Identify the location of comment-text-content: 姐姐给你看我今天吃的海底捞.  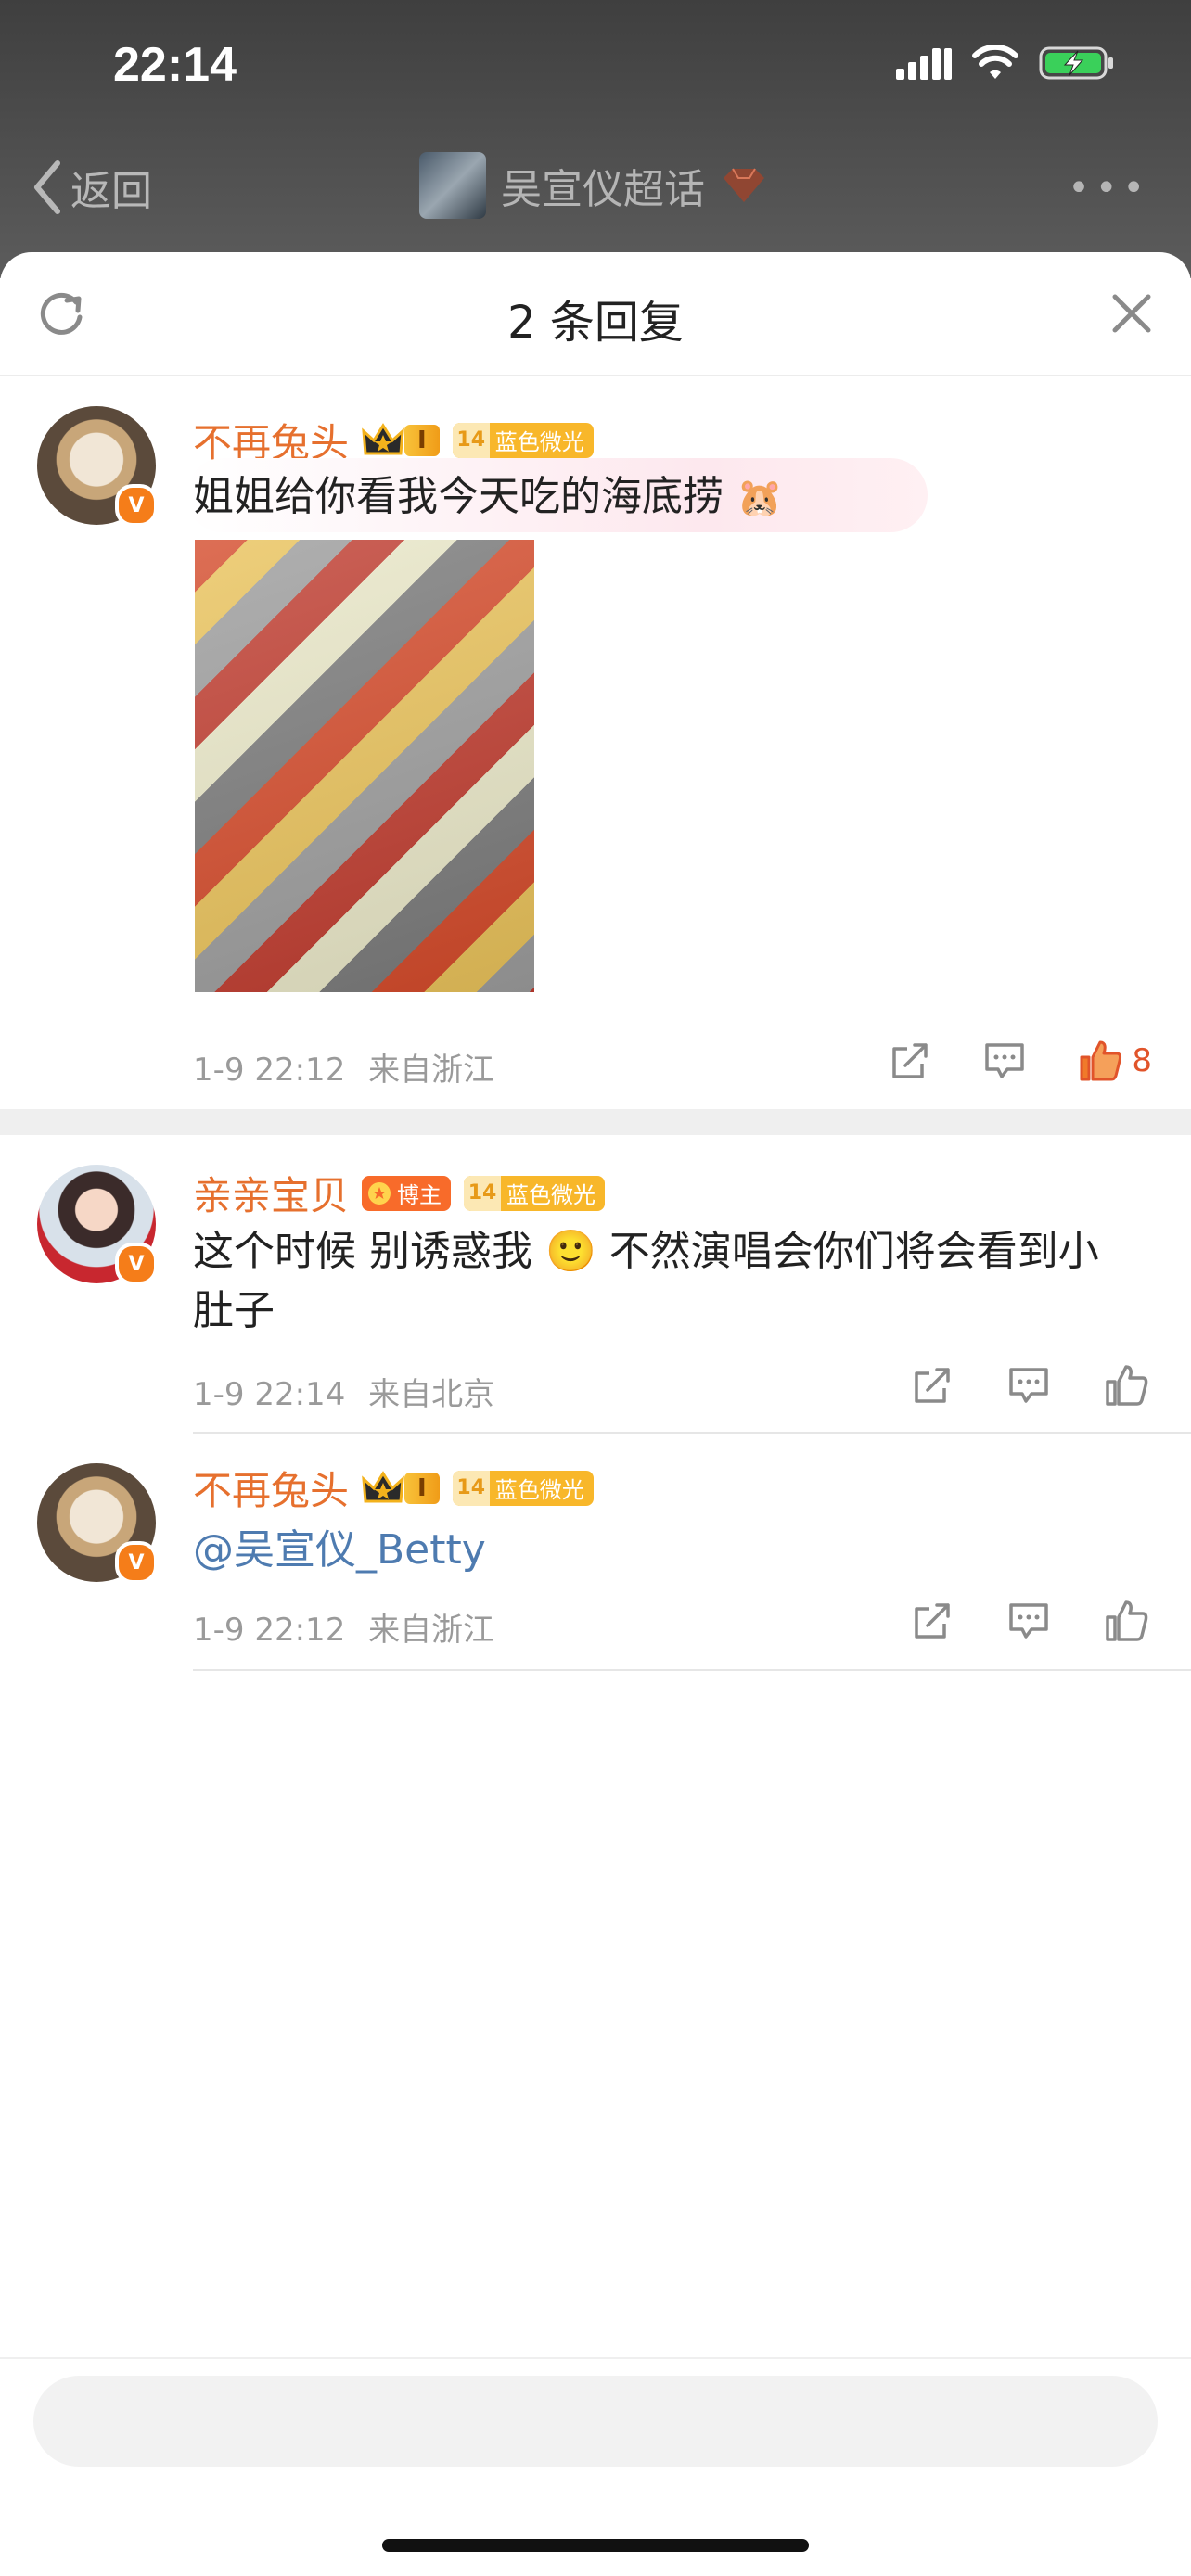
(458, 496).